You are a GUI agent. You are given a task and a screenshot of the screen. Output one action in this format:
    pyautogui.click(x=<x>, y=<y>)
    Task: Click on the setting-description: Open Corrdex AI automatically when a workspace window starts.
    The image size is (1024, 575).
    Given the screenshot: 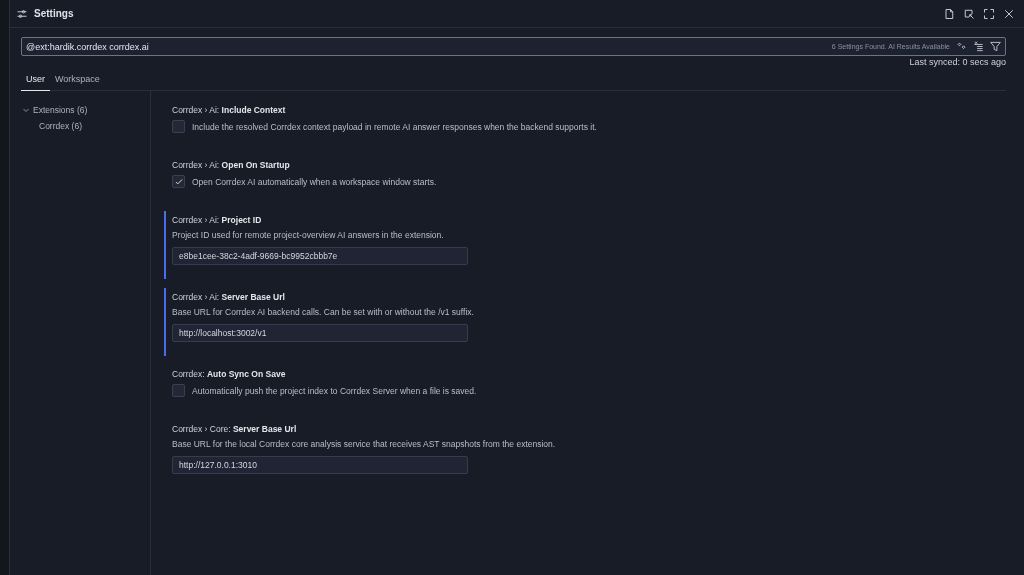 What is the action you would take?
    pyautogui.click(x=314, y=181)
    